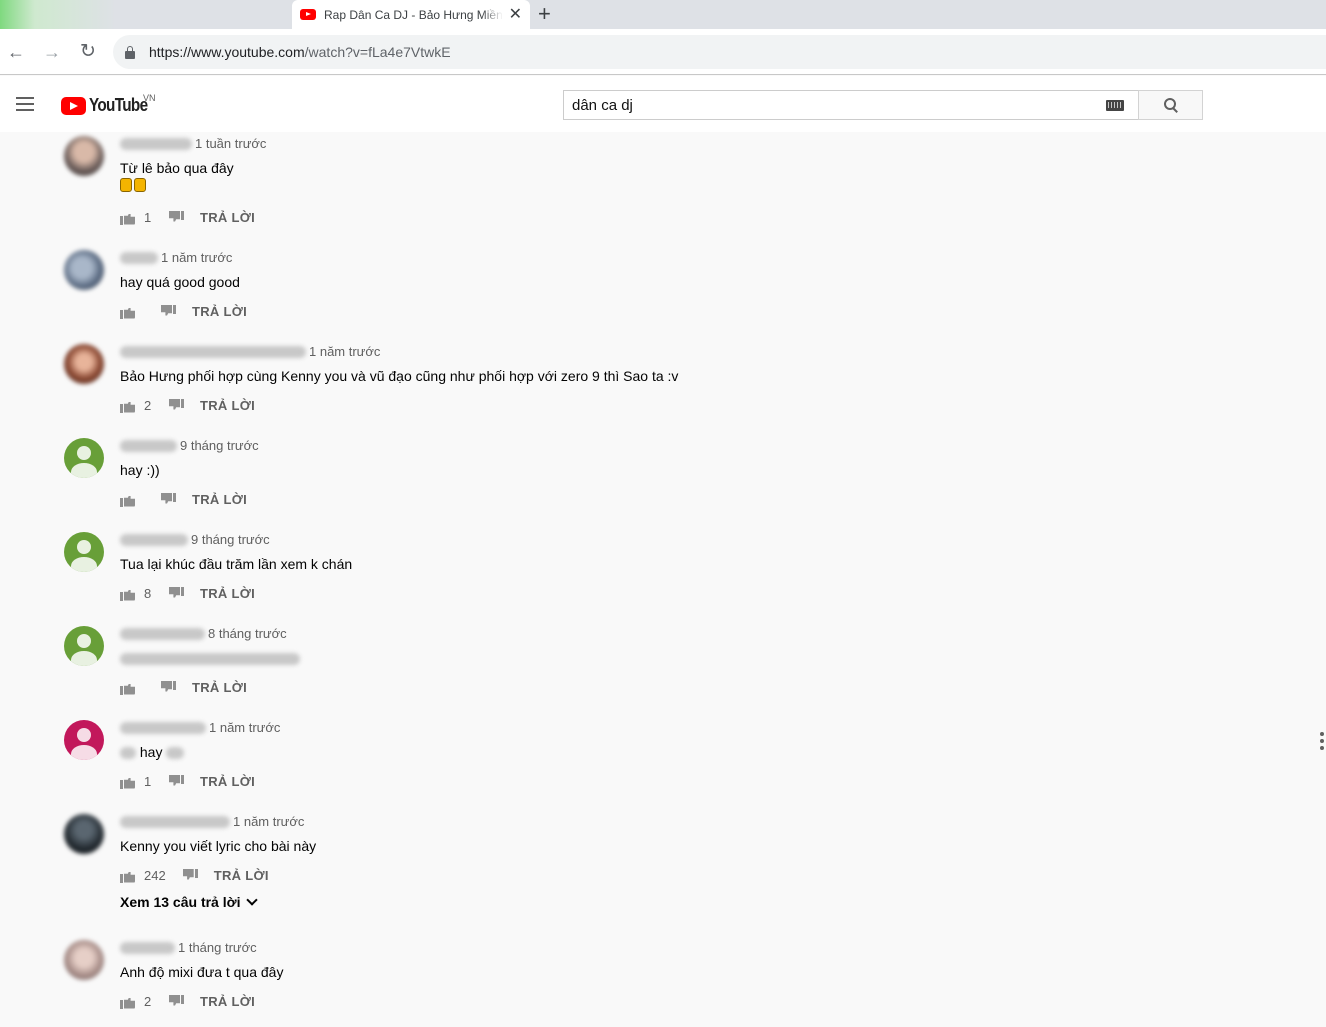  What do you see at coordinates (850, 105) in the screenshot?
I see `search-input: dân ca dj` at bounding box center [850, 105].